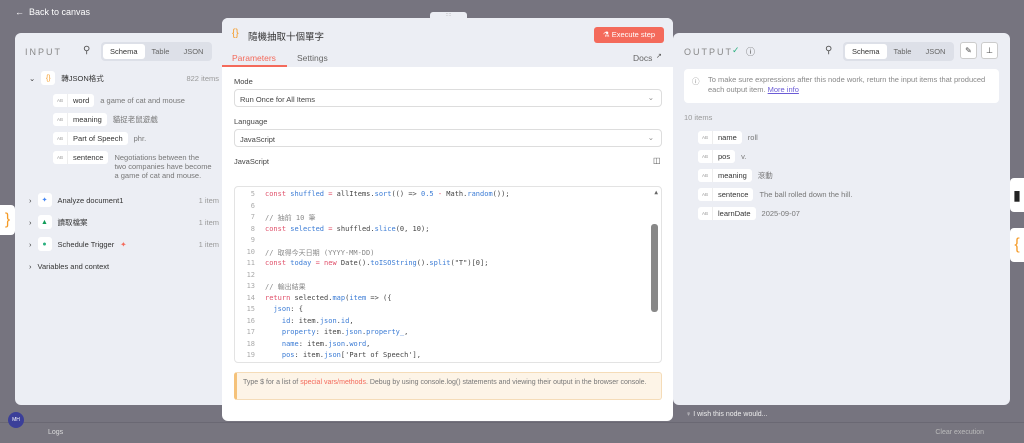 Image resolution: width=1024 pixels, height=443 pixels. What do you see at coordinates (250, 274) in the screenshot?
I see `line-number: 12` at bounding box center [250, 274].